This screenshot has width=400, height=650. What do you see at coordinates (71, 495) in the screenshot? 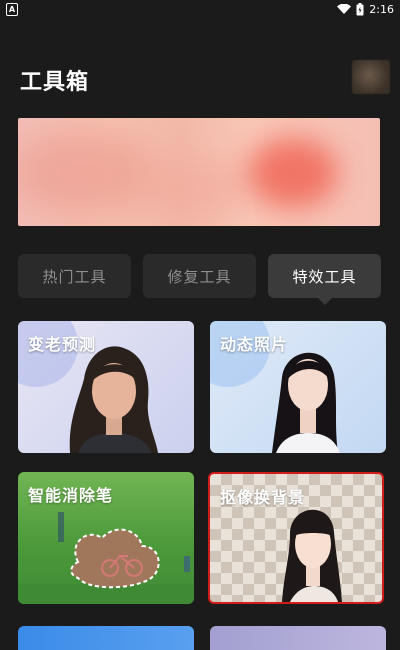
I see `tool-card-label: 智能消除笔` at bounding box center [71, 495].